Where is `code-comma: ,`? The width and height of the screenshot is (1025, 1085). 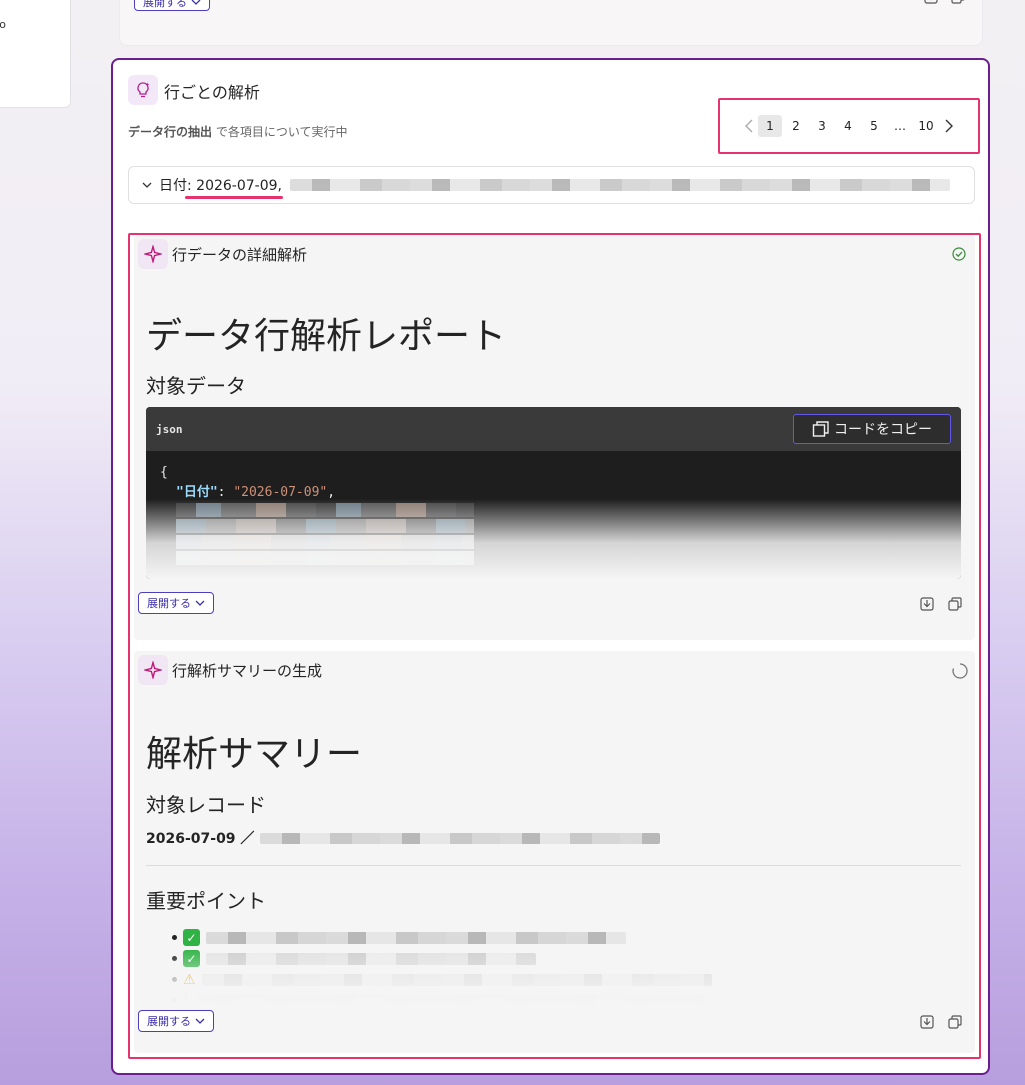 code-comma: , is located at coordinates (331, 492).